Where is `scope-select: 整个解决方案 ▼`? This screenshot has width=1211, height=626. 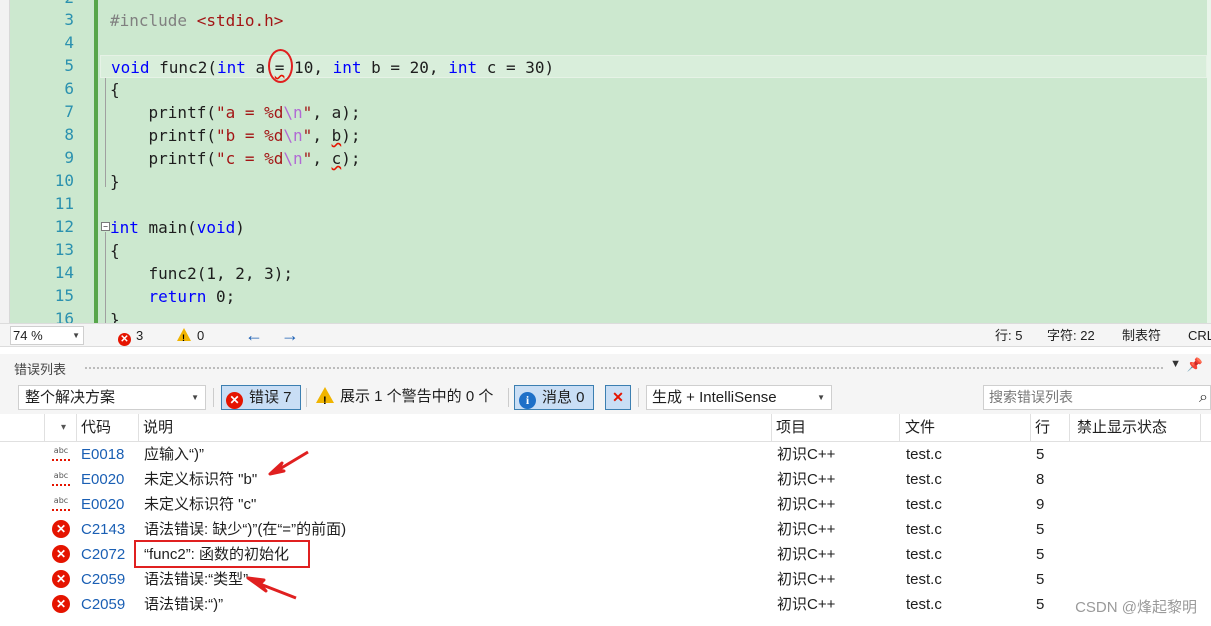
scope-select: 整个解决方案 ▼ is located at coordinates (112, 397).